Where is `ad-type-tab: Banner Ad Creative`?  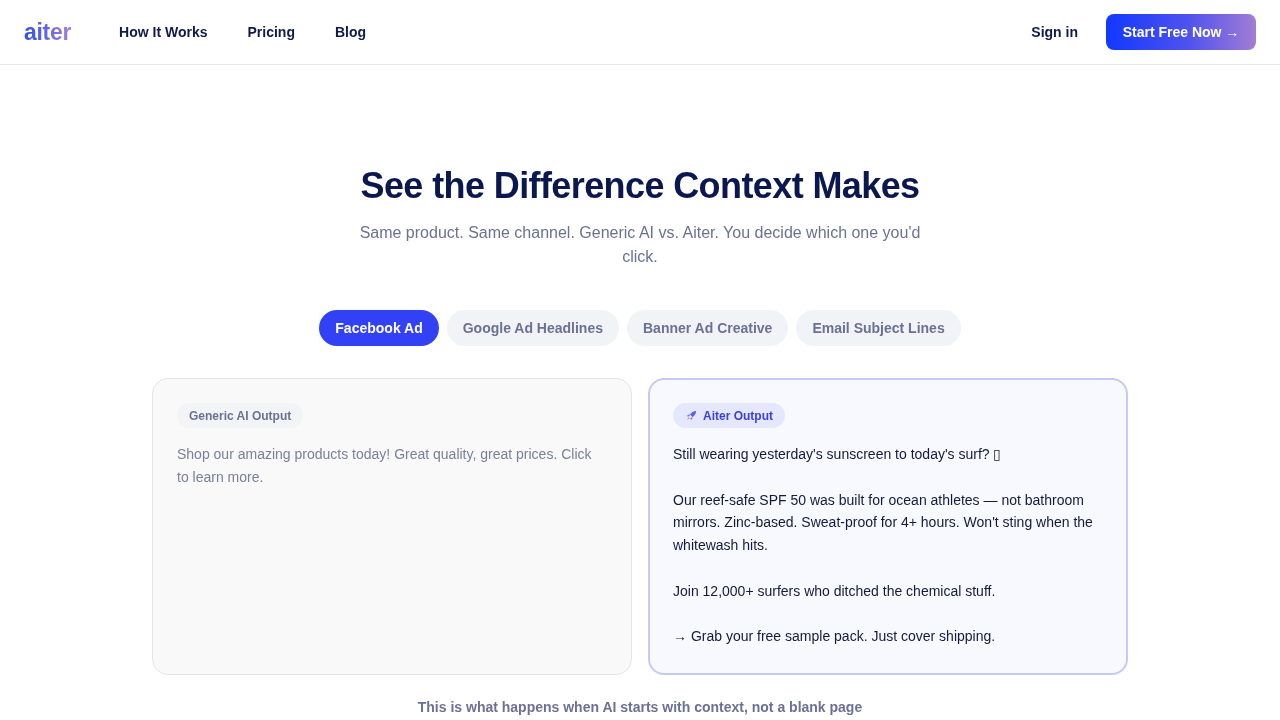 ad-type-tab: Banner Ad Creative is located at coordinates (708, 328).